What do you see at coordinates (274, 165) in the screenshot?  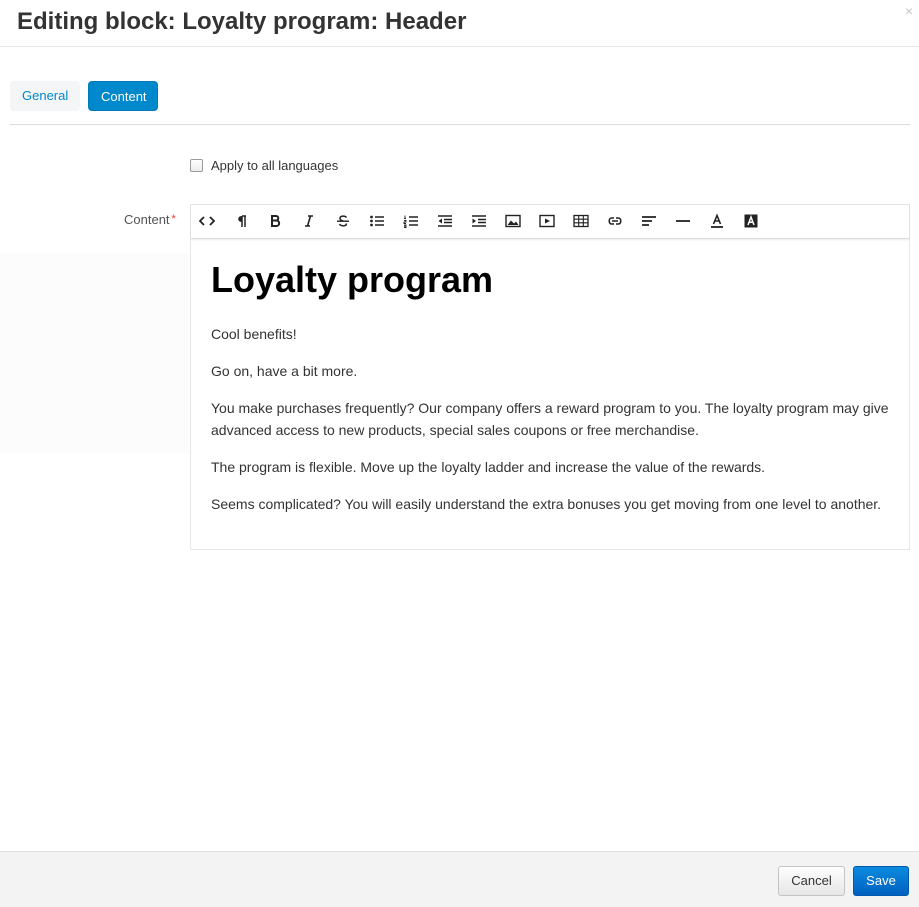 I see `apply-all-label: Apply to all languages` at bounding box center [274, 165].